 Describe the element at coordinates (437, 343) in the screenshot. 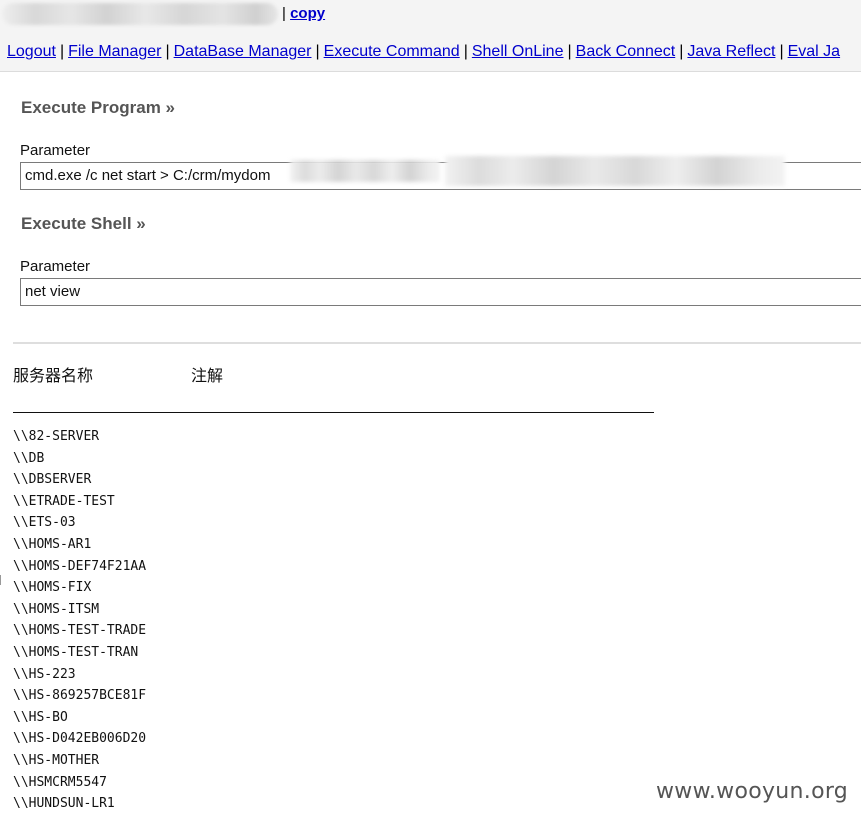

I see `divider` at that location.